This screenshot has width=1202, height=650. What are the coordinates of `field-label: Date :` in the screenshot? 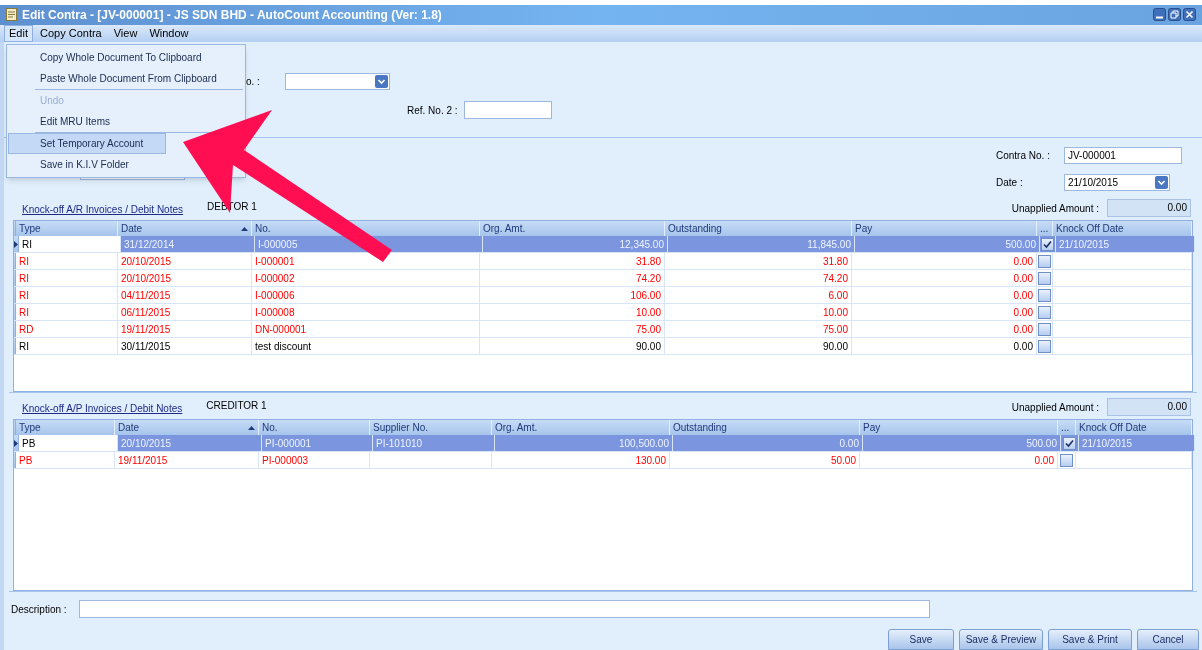 It's located at (1010, 182).